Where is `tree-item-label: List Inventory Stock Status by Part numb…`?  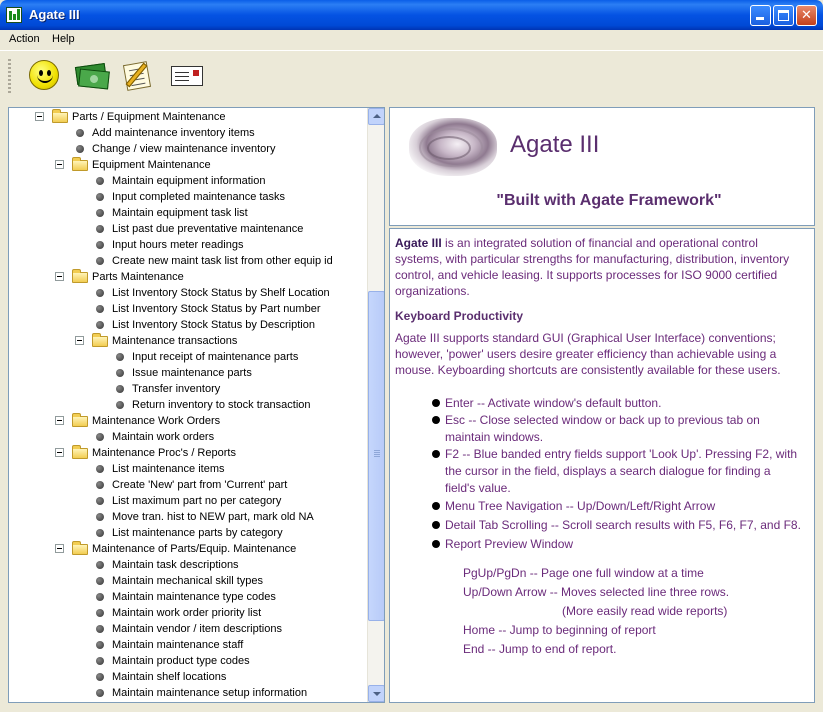
tree-item-label: List Inventory Stock Status by Part numb… is located at coordinates (216, 309).